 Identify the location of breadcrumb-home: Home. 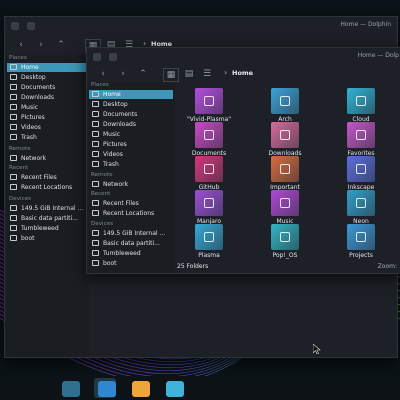
(242, 73).